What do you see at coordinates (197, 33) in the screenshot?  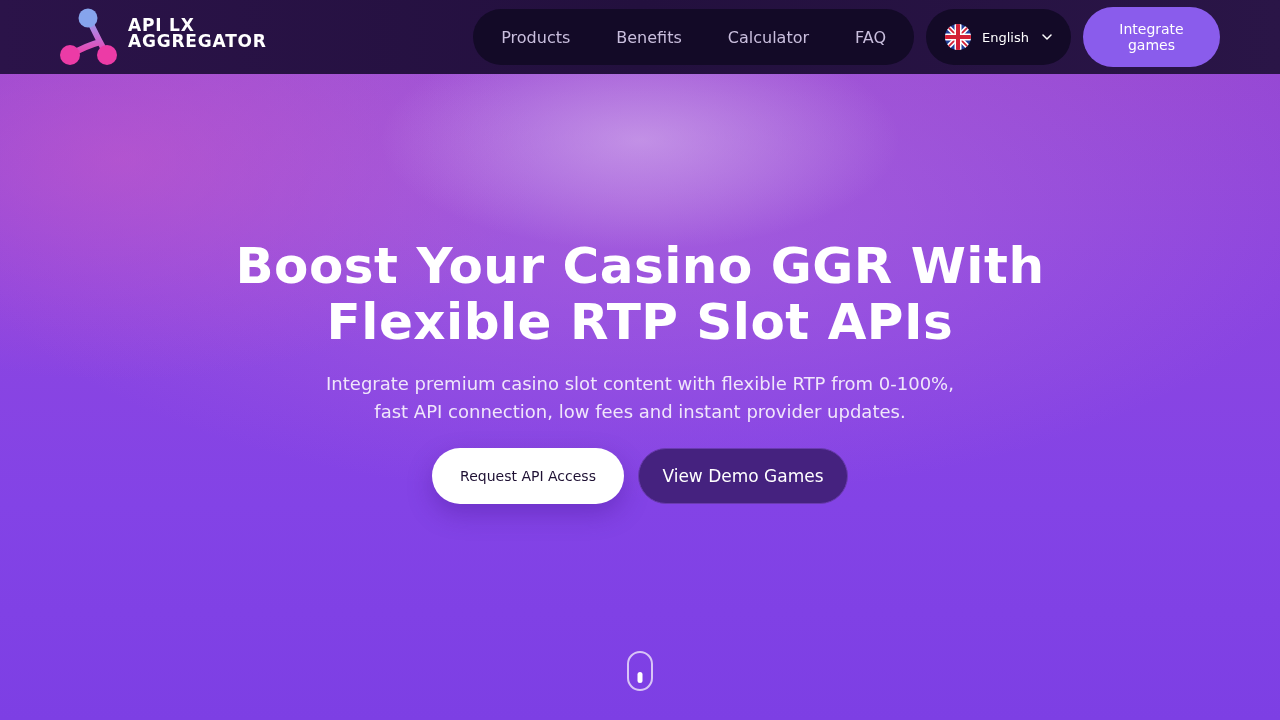 I see `logo-wordmark: API LX AGGREGATOR` at bounding box center [197, 33].